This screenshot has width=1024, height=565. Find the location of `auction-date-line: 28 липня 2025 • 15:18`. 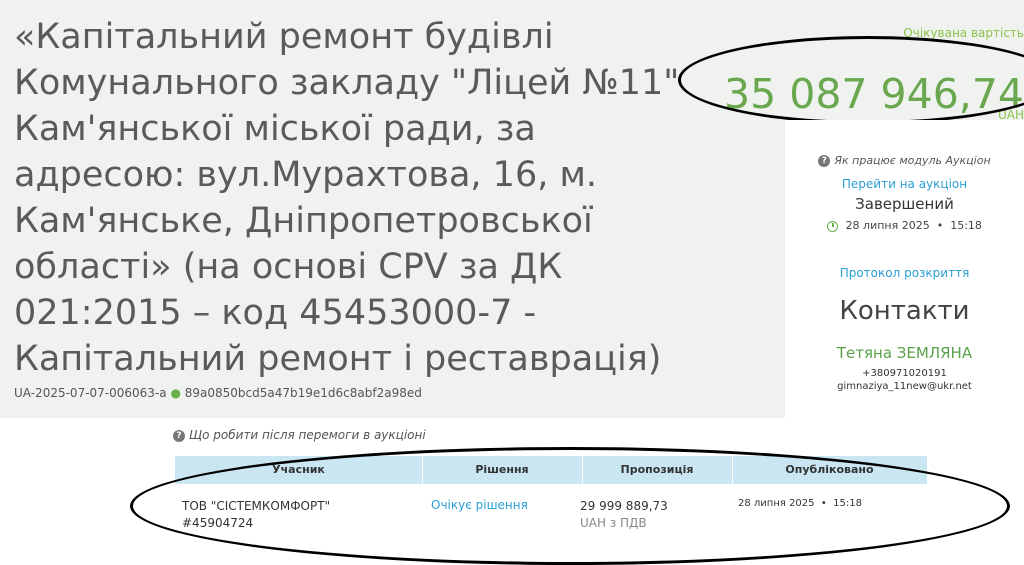

auction-date-line: 28 липня 2025 • 15:18 is located at coordinates (904, 225).